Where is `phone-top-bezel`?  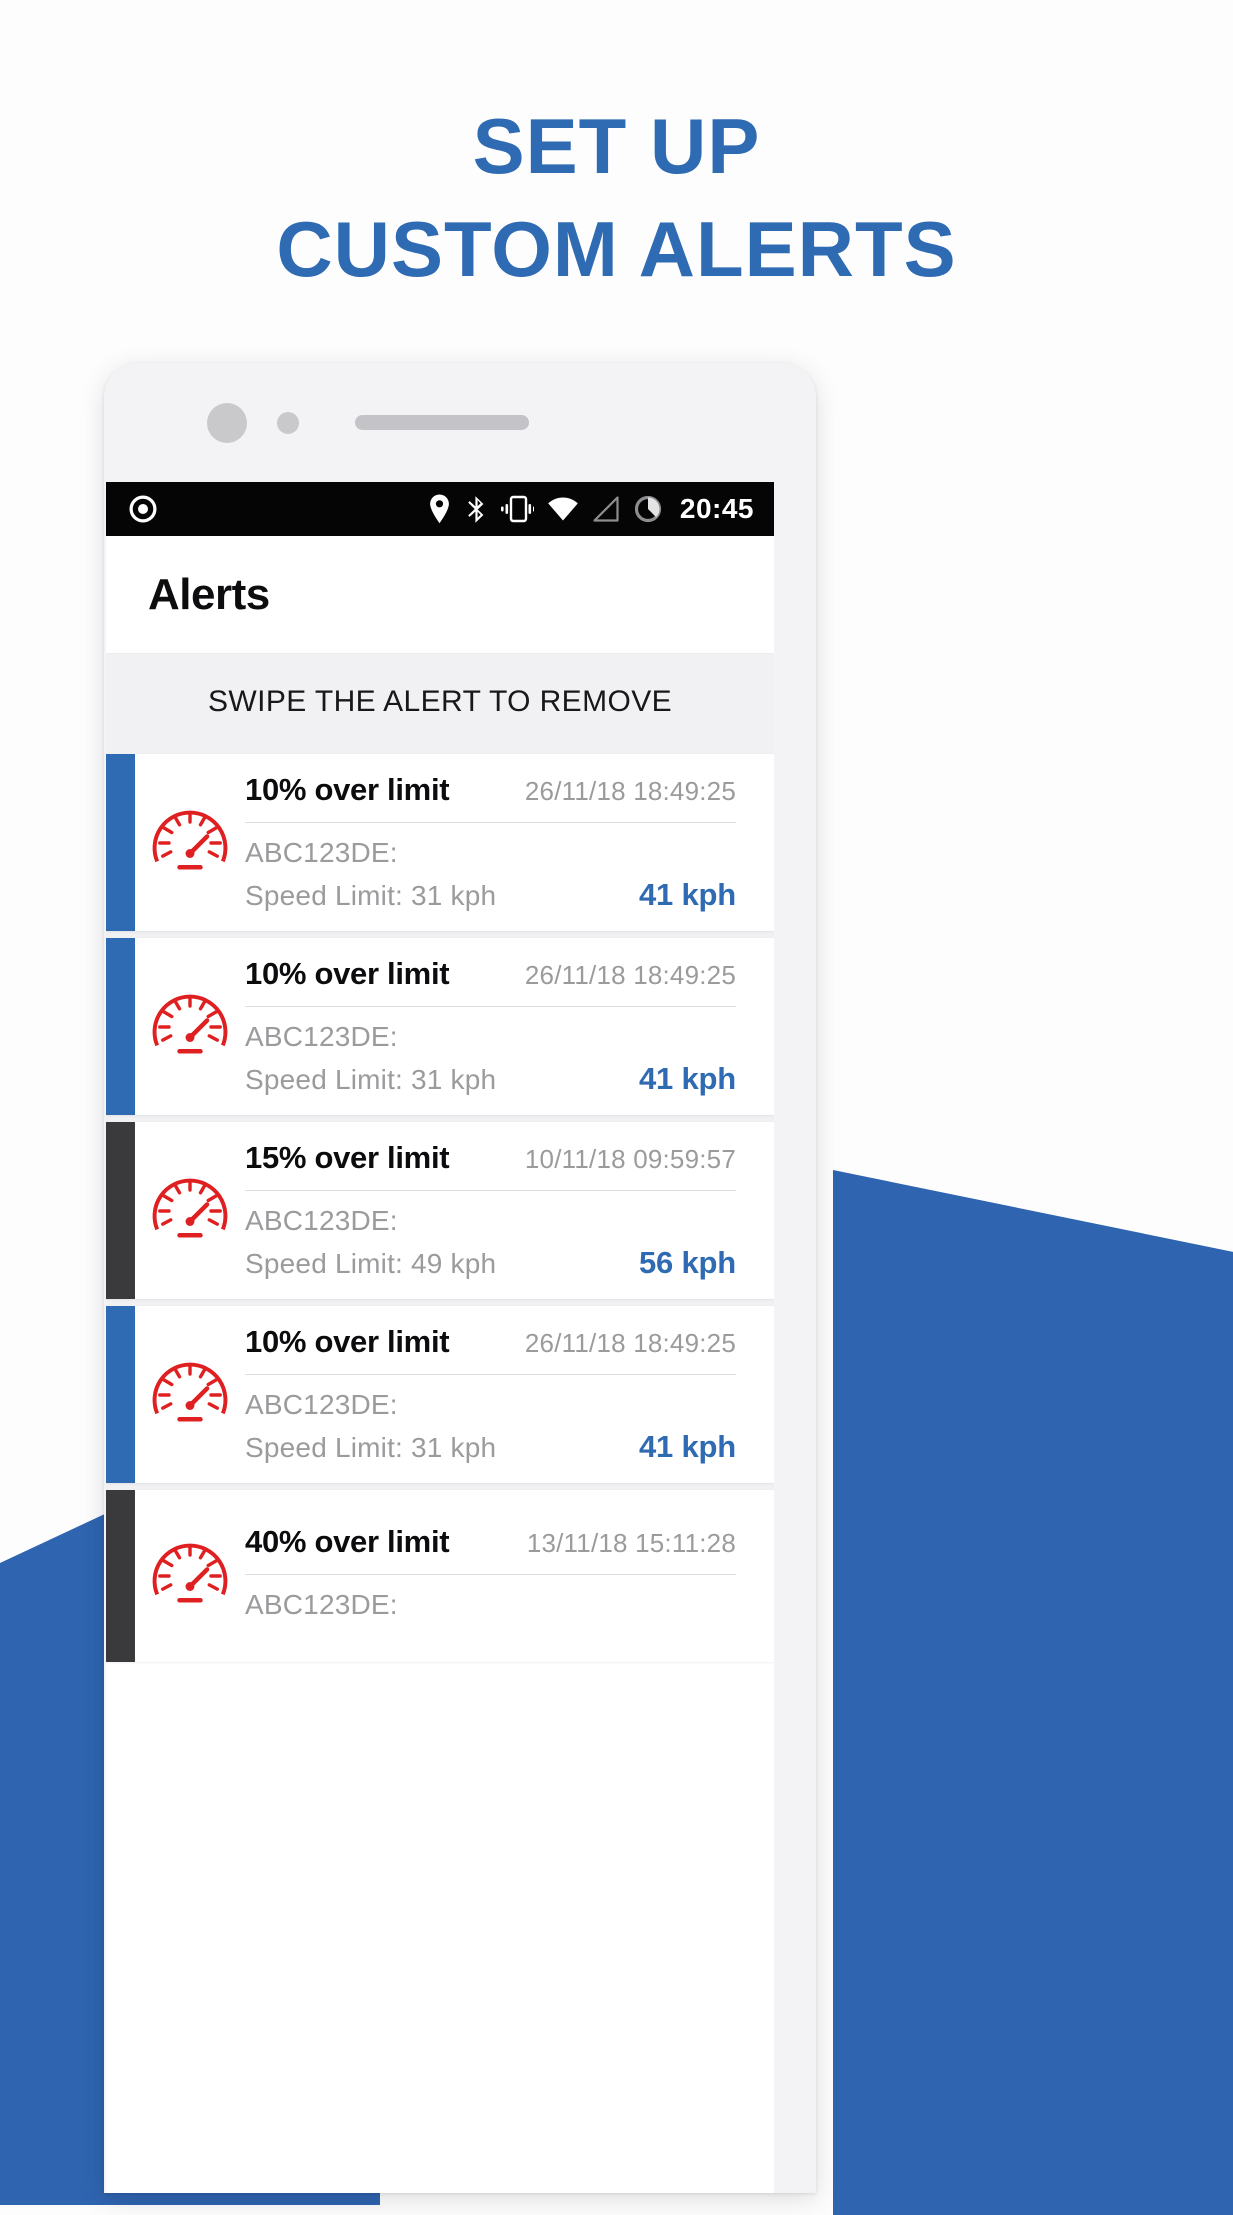
phone-top-bezel is located at coordinates (460, 422).